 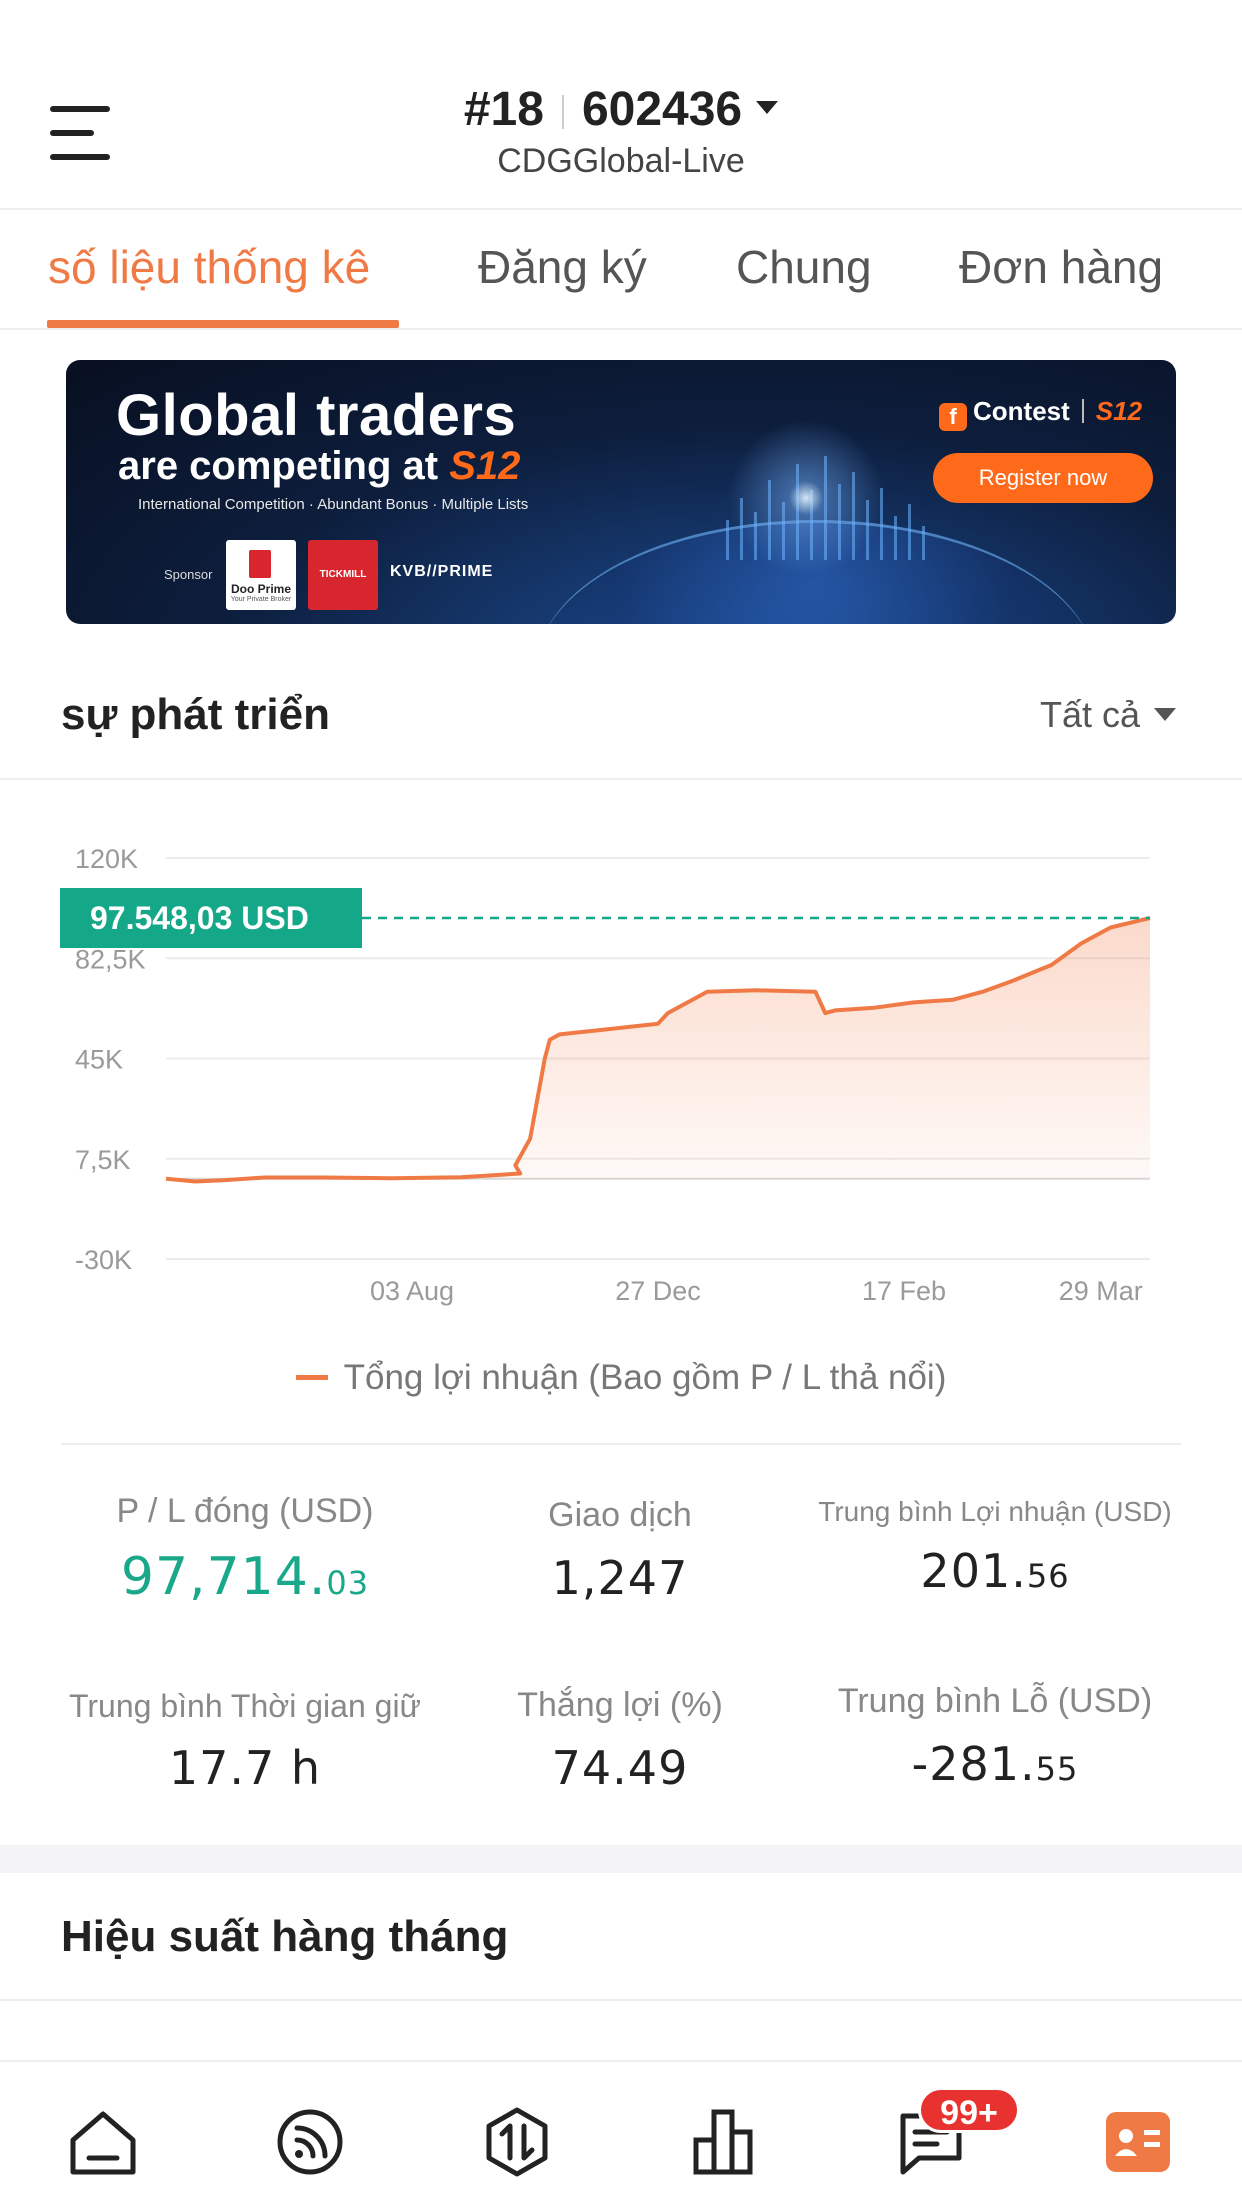 I want to click on chart-legend: Tổng lợi nhuận (Bao gồm P / L thả nổi), so click(x=621, y=1378).